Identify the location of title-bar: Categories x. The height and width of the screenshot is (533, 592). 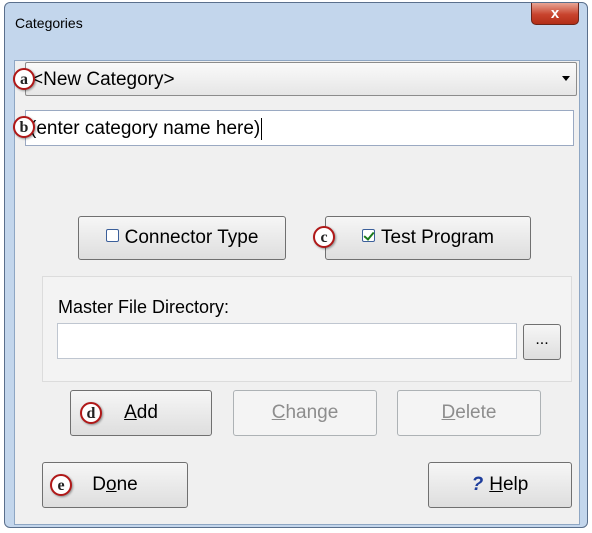
(296, 23).